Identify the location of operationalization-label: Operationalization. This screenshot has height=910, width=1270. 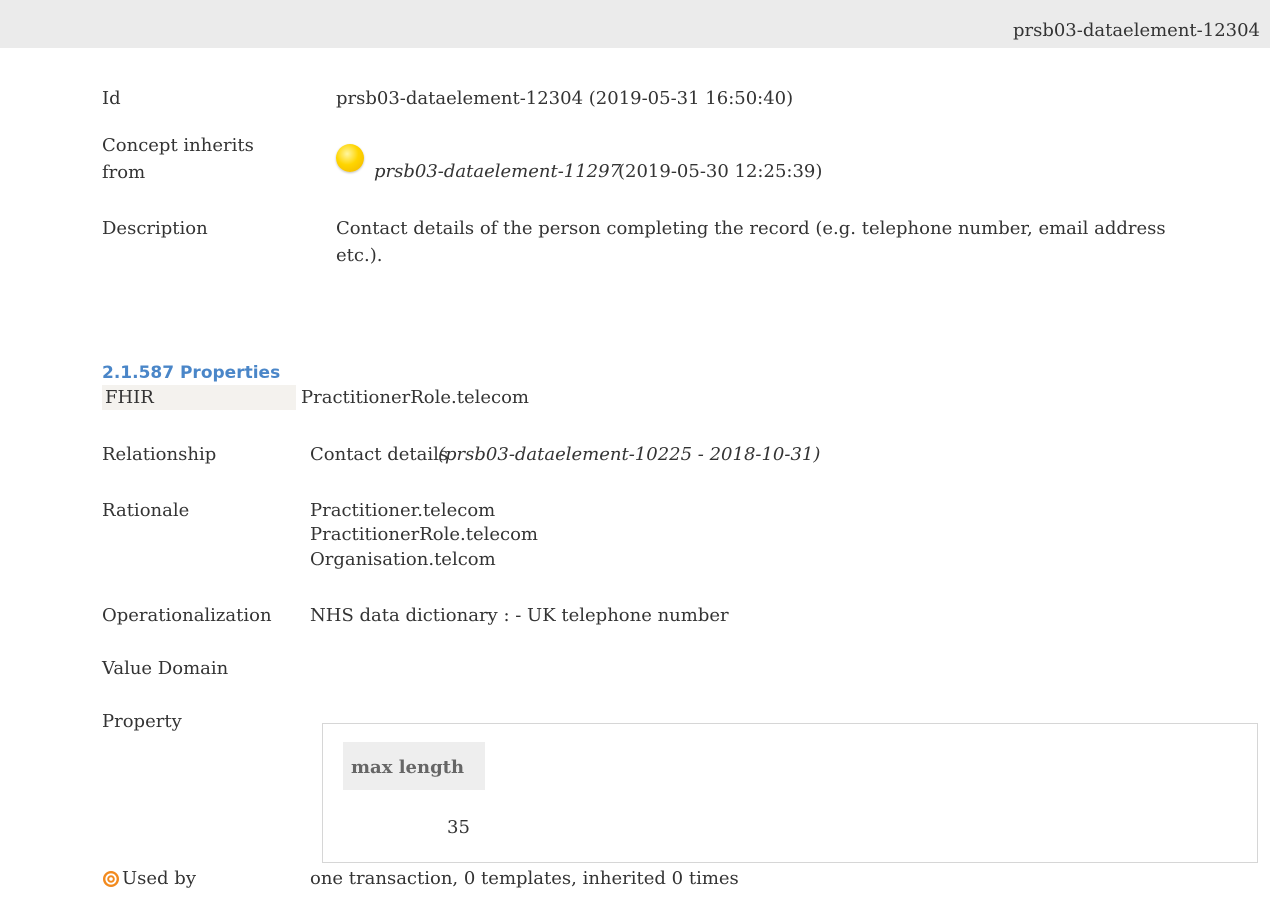
(187, 615).